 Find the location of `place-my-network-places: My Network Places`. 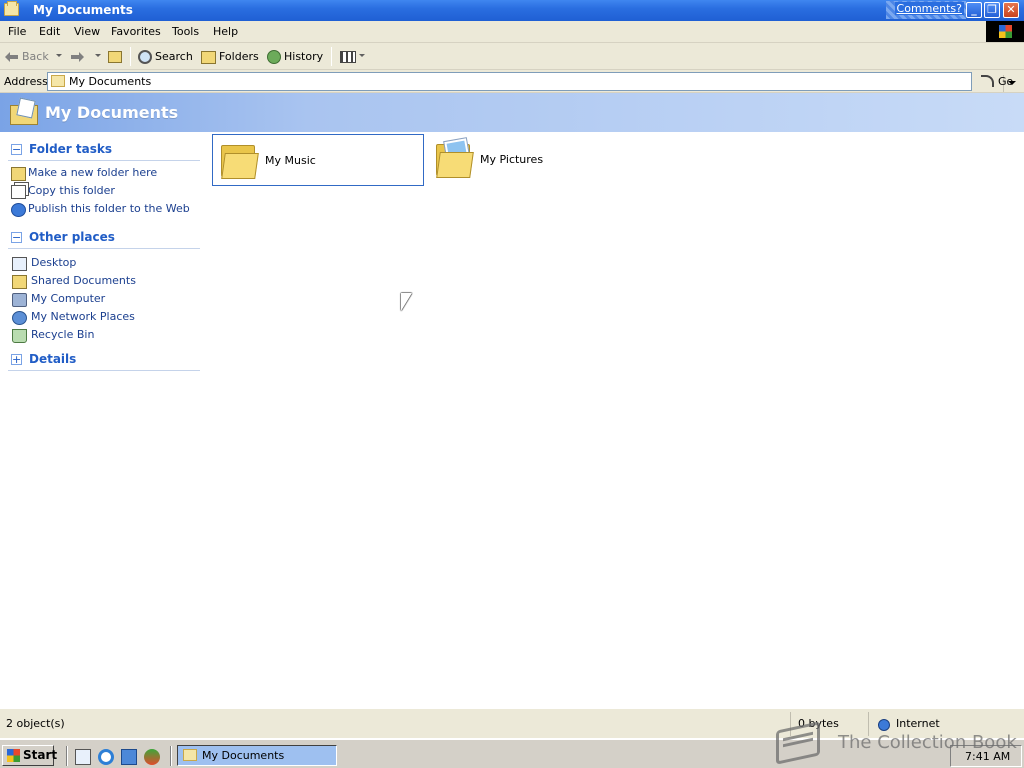

place-my-network-places: My Network Places is located at coordinates (83, 316).